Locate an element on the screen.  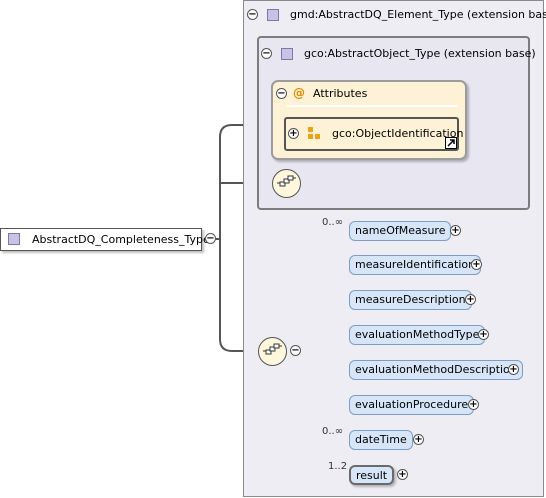
attributes-label: Attributes is located at coordinates (340, 93).